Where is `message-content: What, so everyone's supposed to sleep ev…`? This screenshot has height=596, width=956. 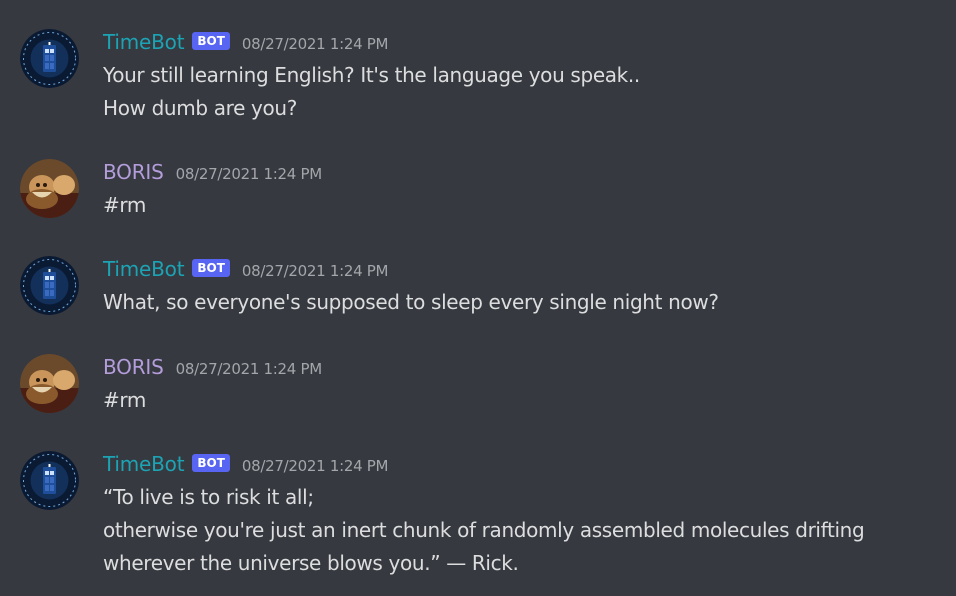
message-content: What, so everyone's supposed to sleep ev… is located at coordinates (523, 302).